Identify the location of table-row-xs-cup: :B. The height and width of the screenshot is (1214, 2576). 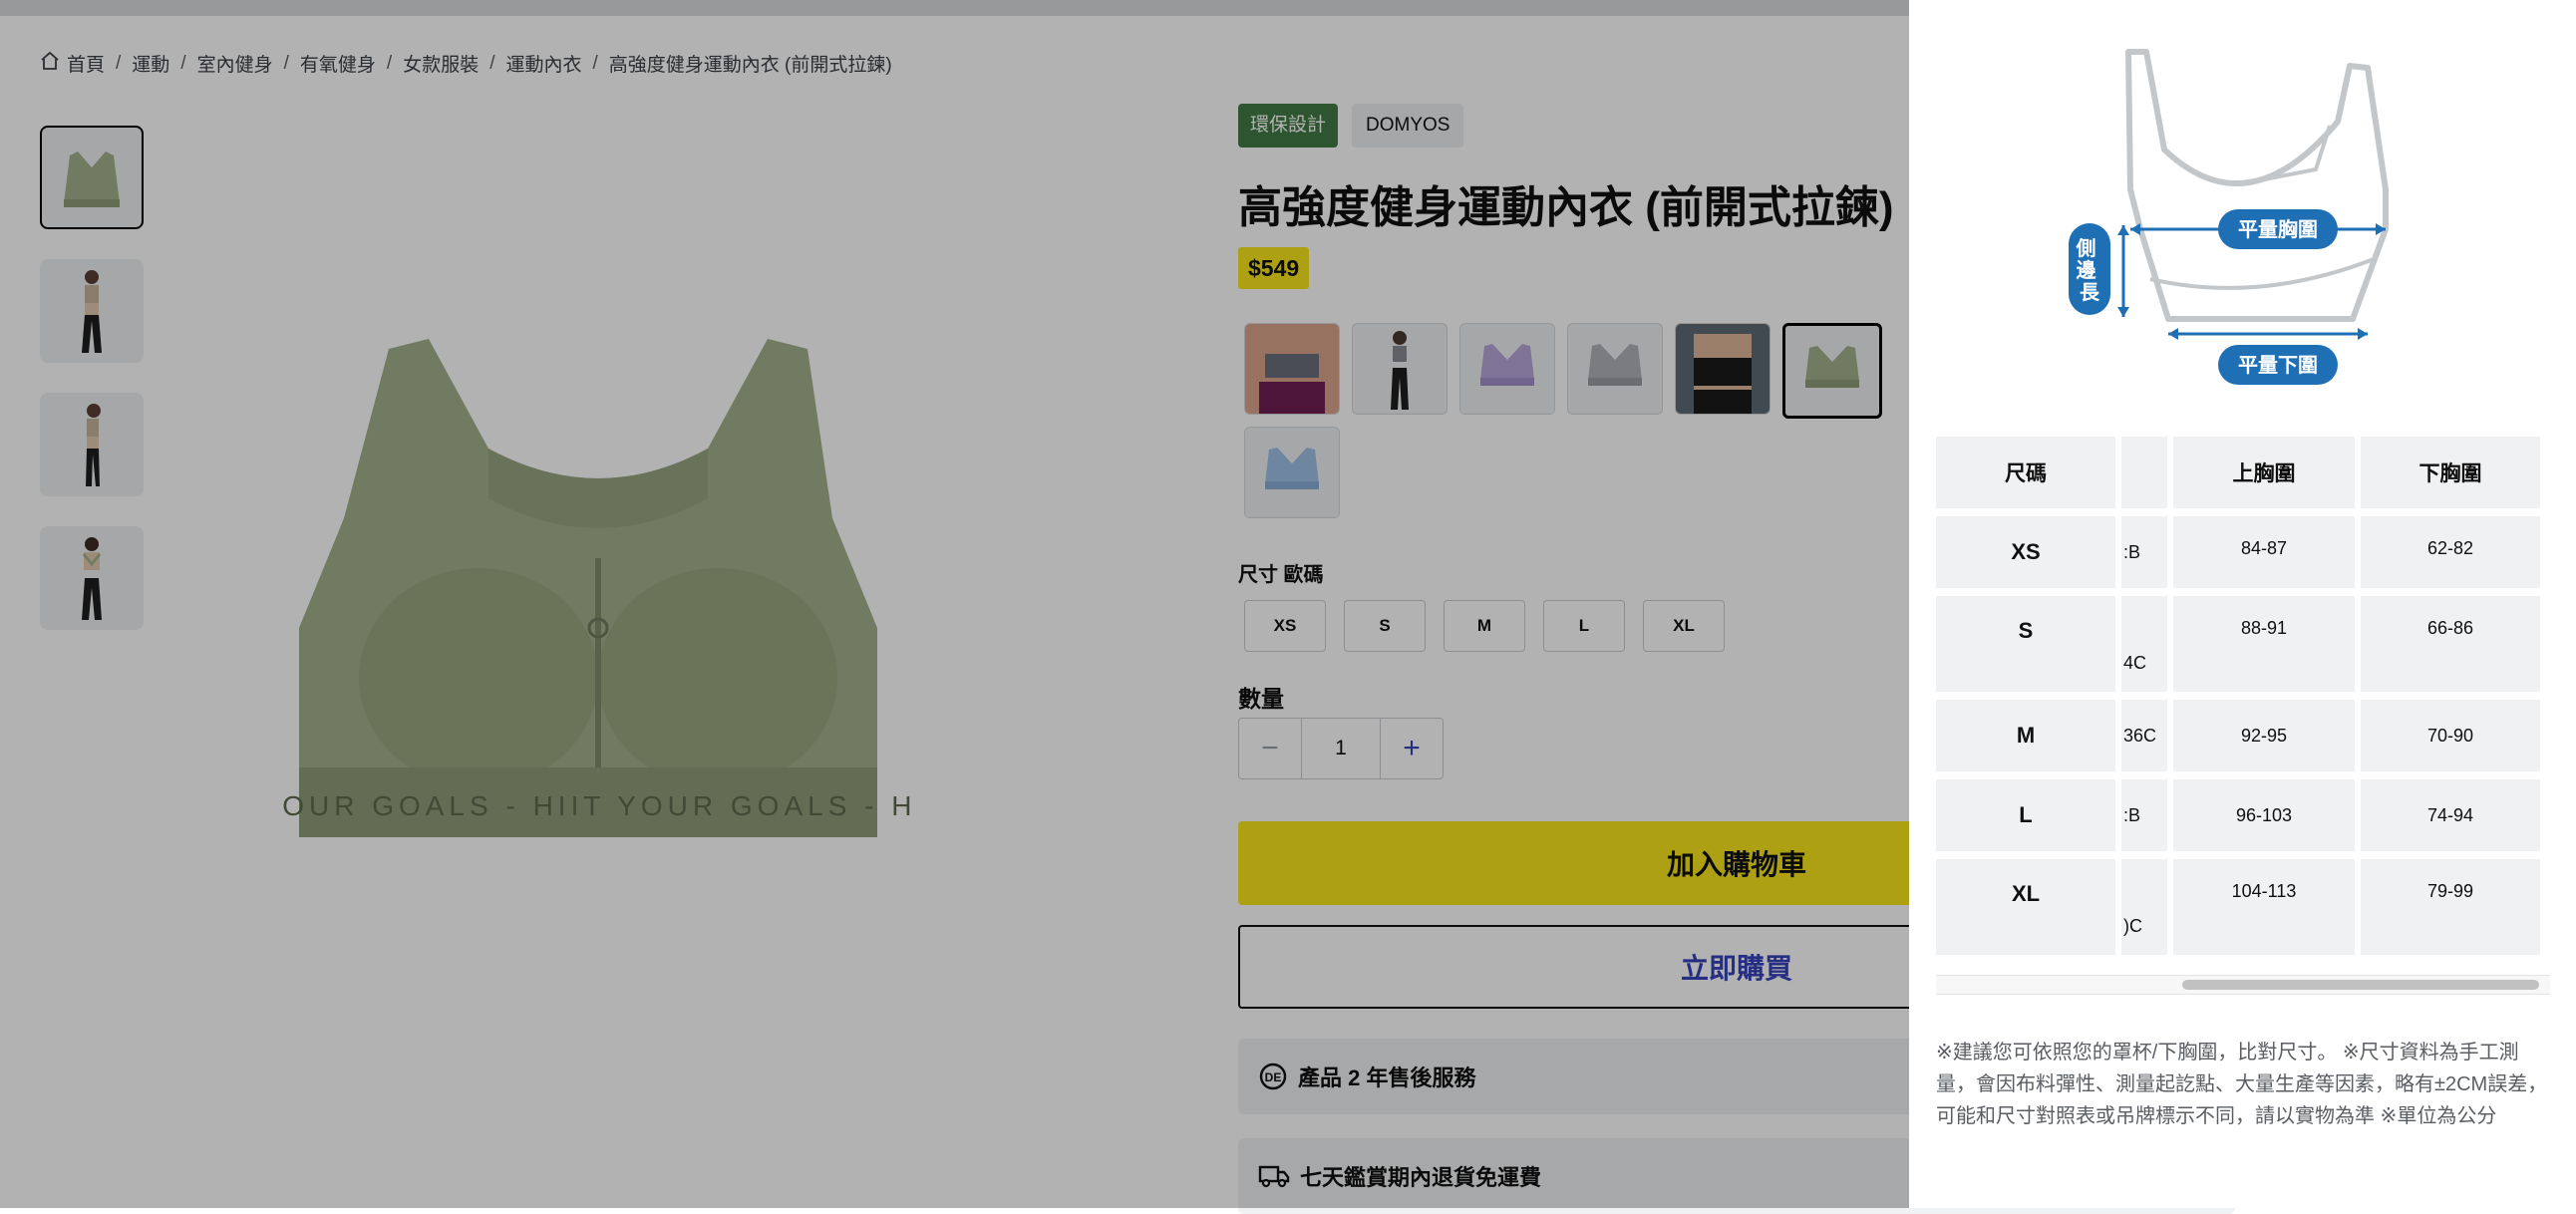
(2144, 552).